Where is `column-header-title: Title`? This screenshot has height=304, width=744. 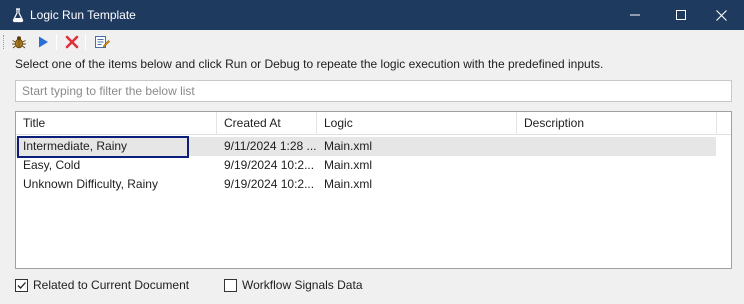 column-header-title: Title is located at coordinates (116, 123).